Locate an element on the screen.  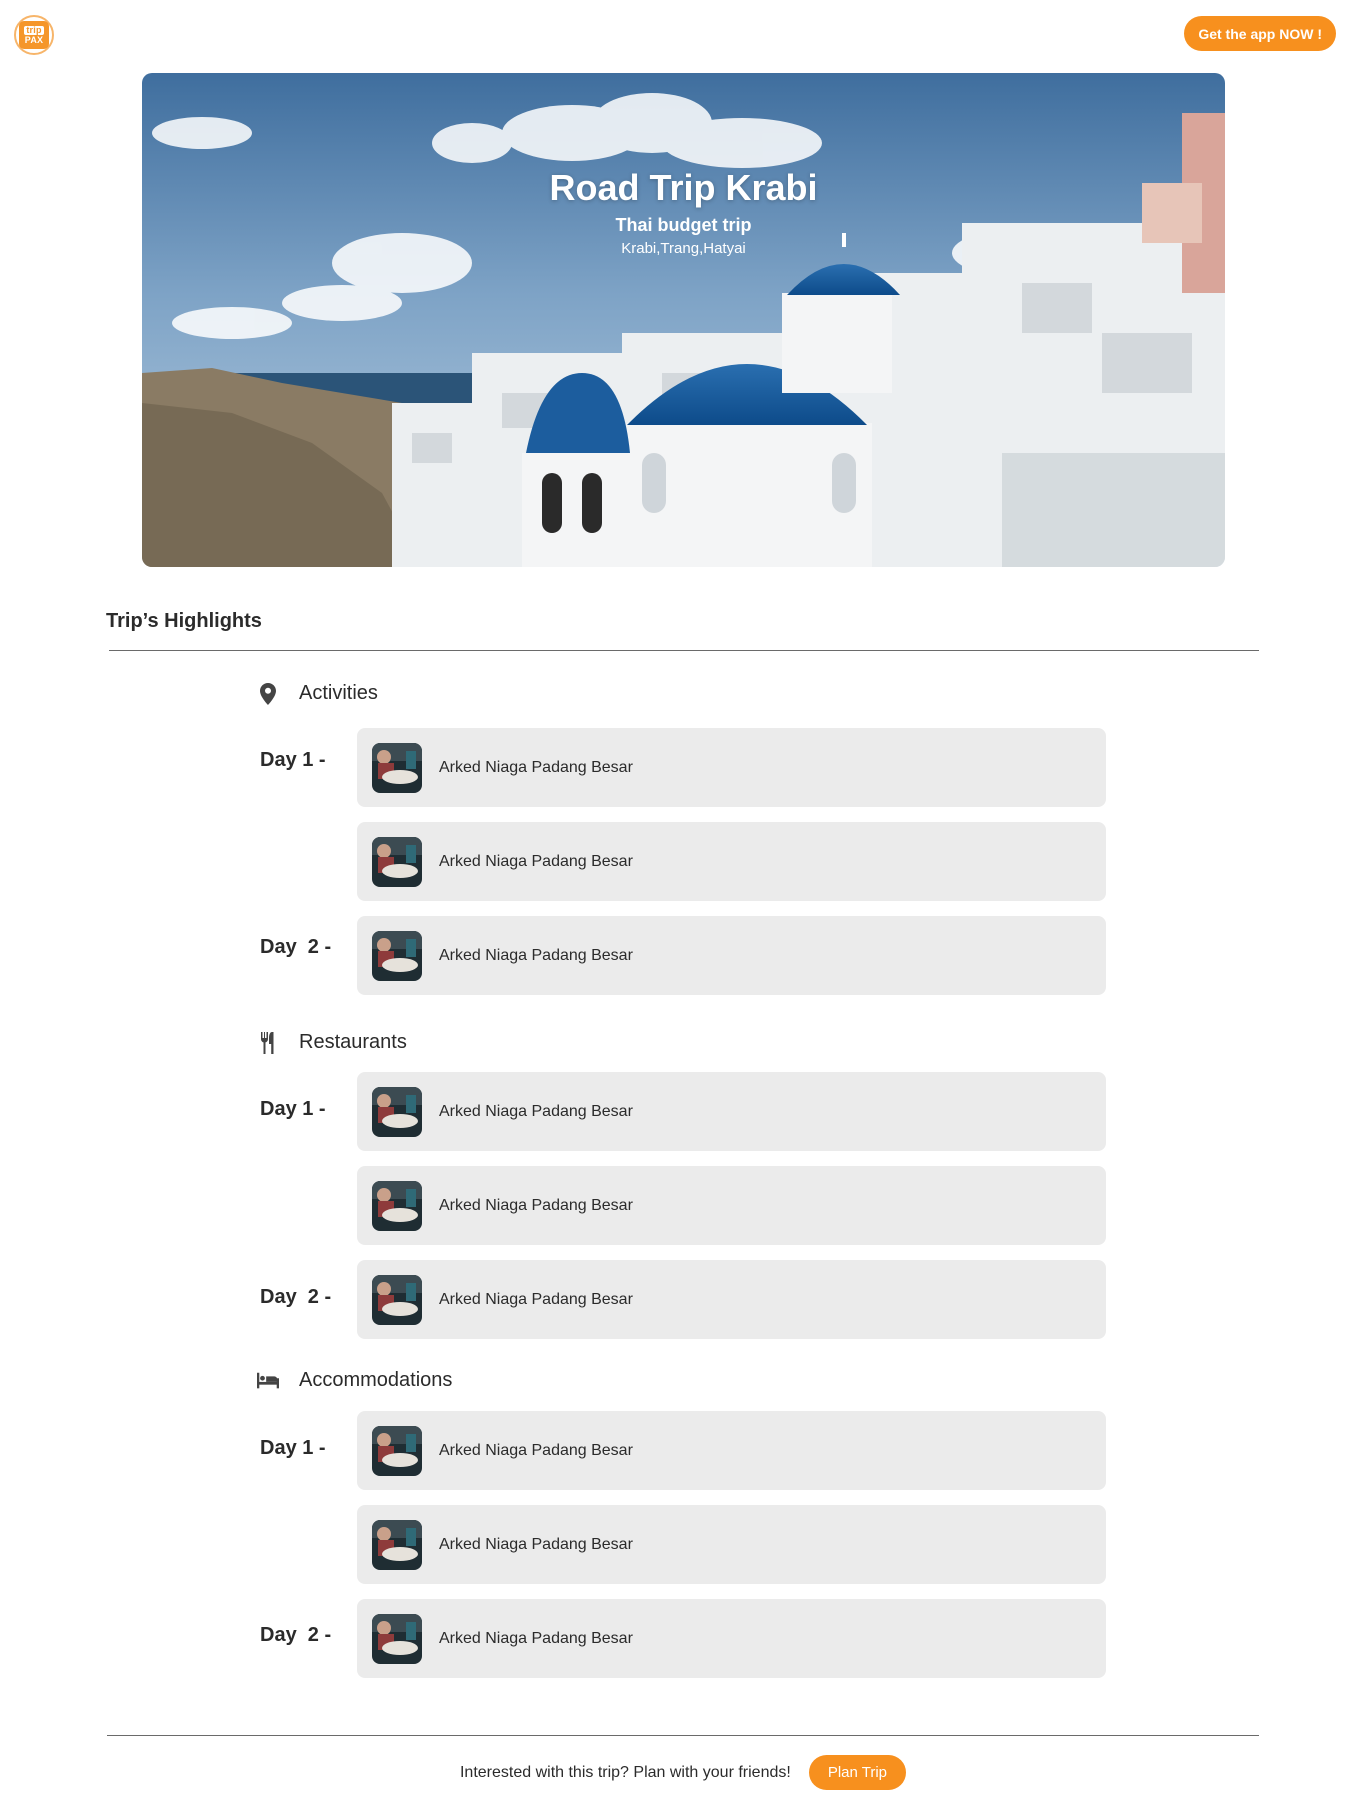
plan-trip-button: Plan Trip is located at coordinates (857, 1772).